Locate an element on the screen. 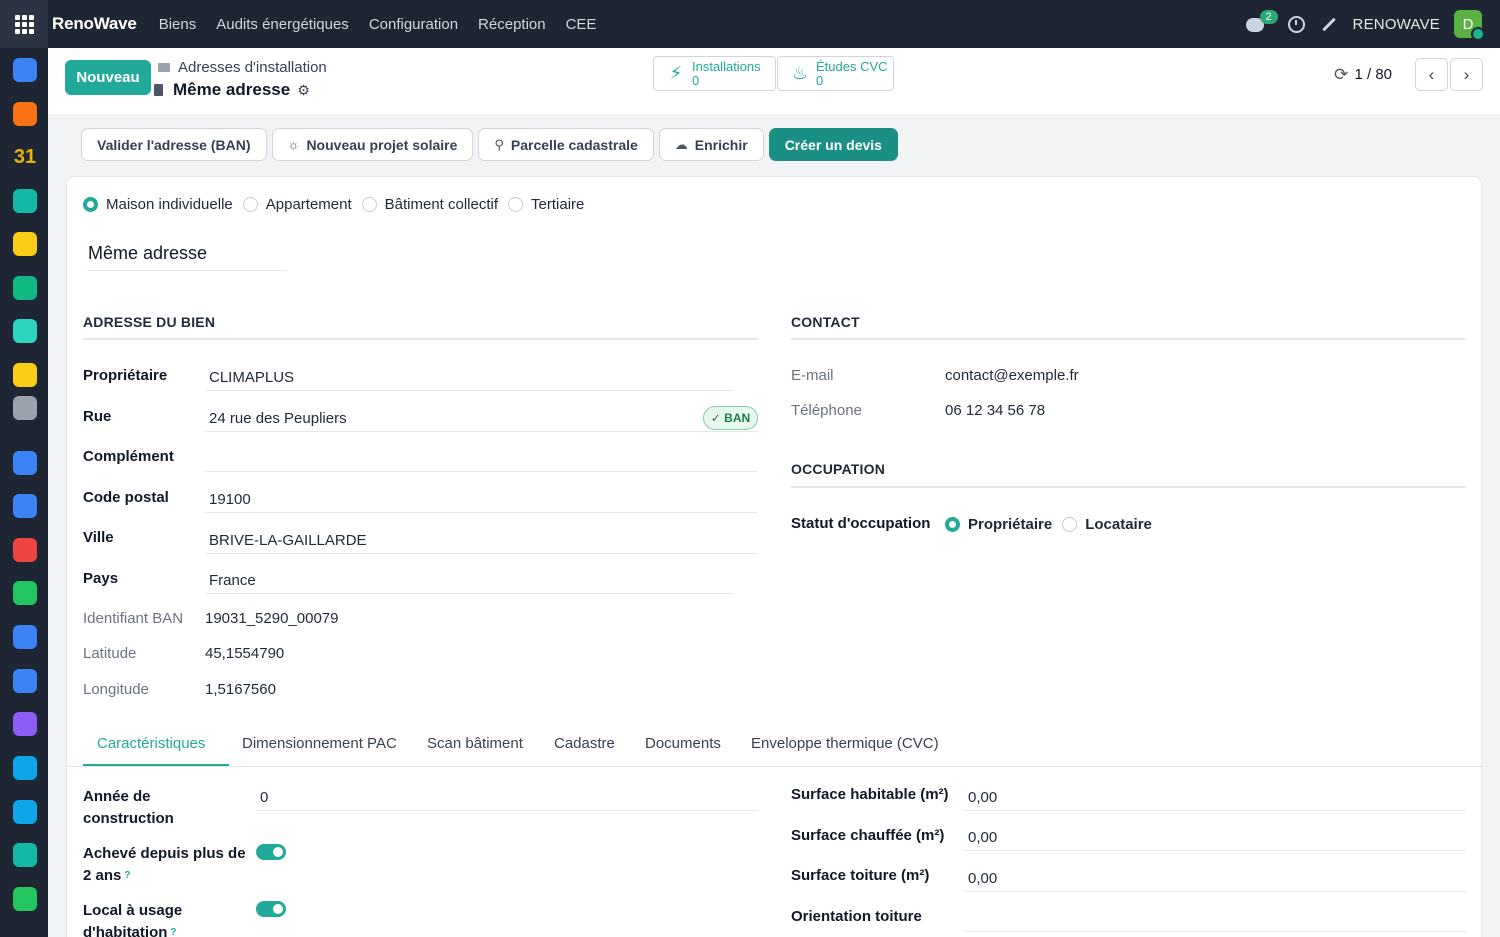  action-label: Valider l'adresse (BAN) is located at coordinates (174, 144).